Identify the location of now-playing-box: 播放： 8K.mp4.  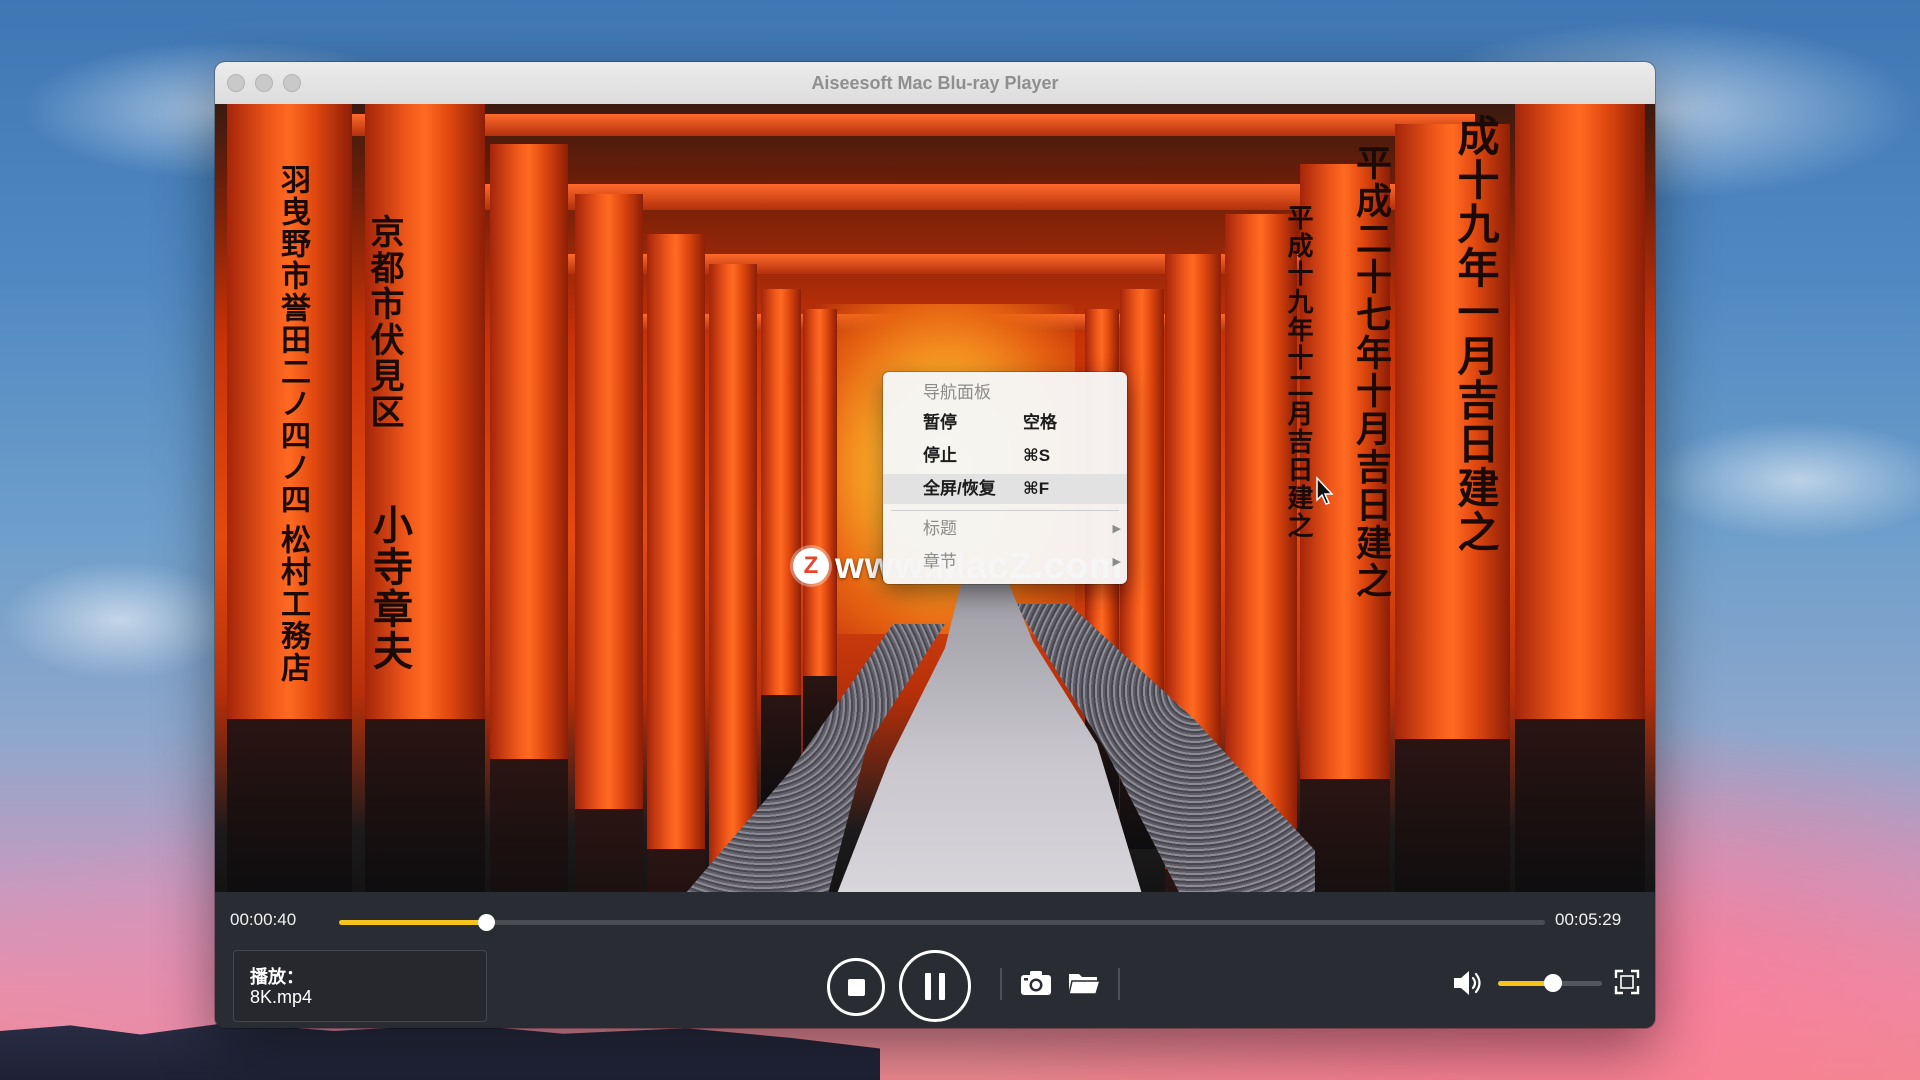
(360, 986).